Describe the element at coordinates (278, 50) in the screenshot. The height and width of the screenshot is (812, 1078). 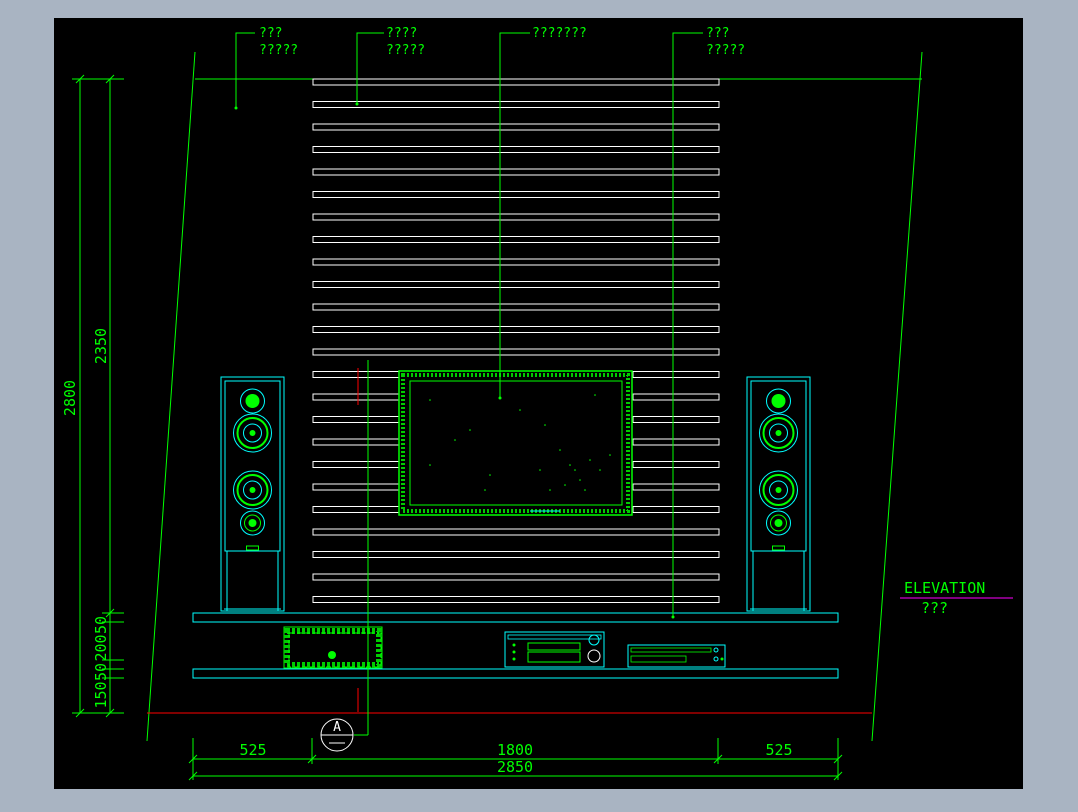
I see `callout-1-line2: ?????` at that location.